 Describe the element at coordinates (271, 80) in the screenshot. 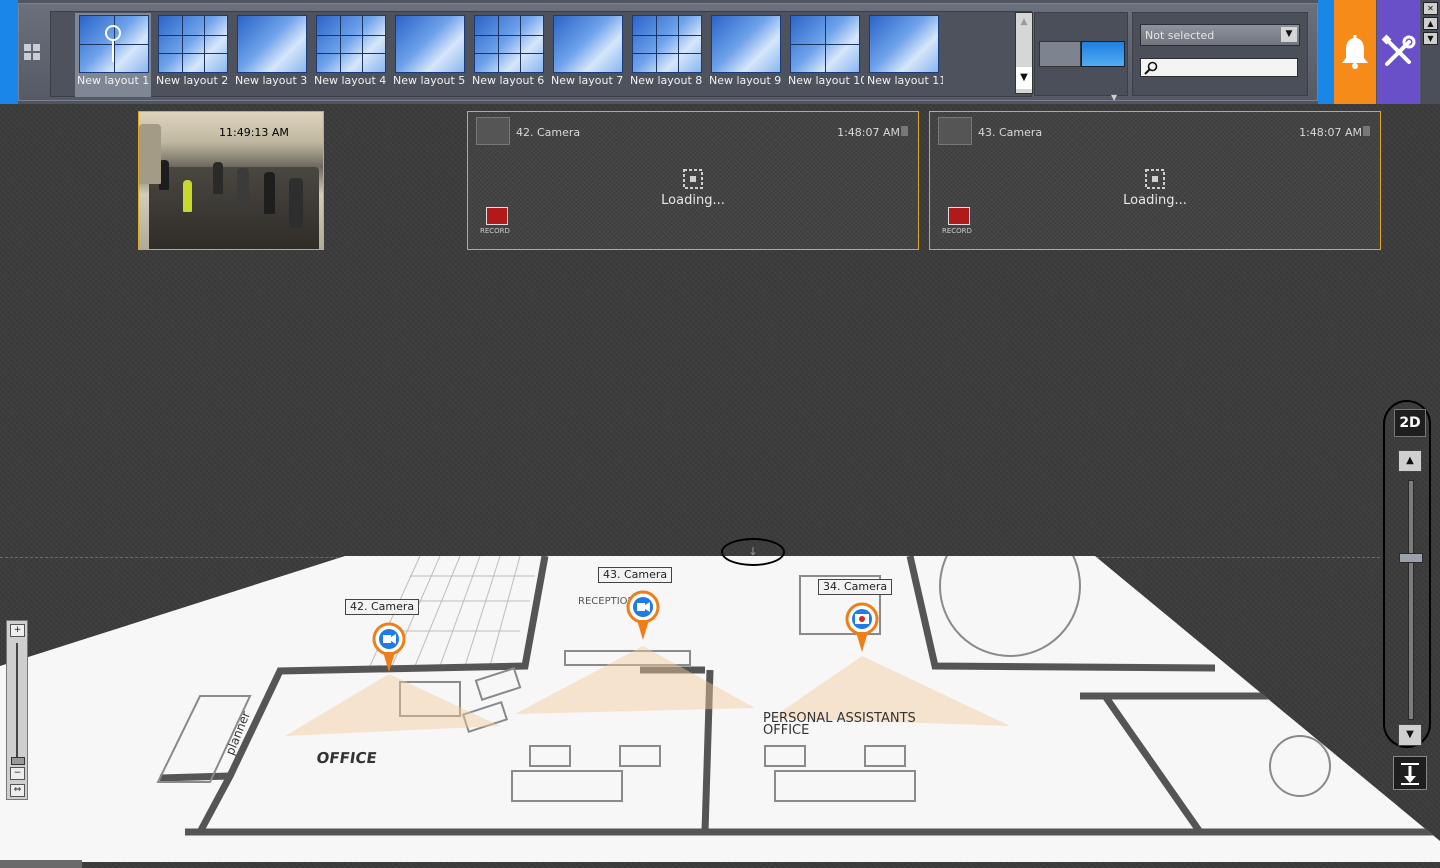

I see `layout-thumbnail-label: New layout 3` at that location.